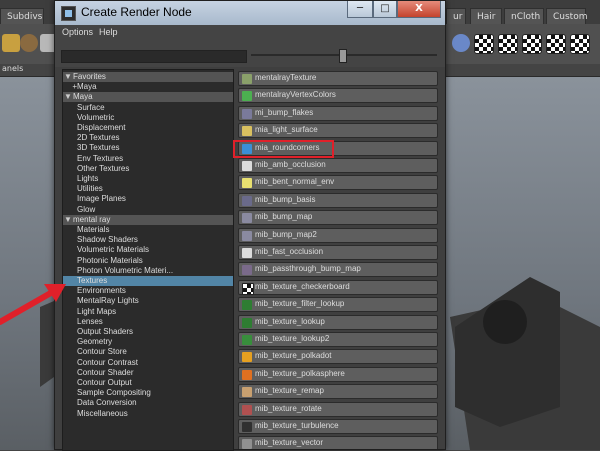 The image size is (600, 451). I want to click on minimize-button: ─, so click(360, 9).